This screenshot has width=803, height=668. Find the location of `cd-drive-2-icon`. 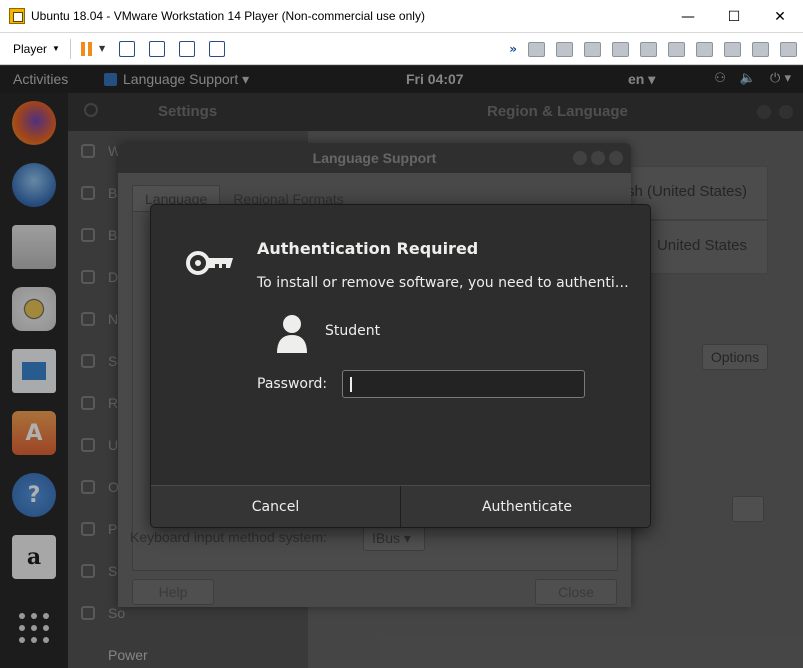

cd-drive-2-icon is located at coordinates (592, 49).